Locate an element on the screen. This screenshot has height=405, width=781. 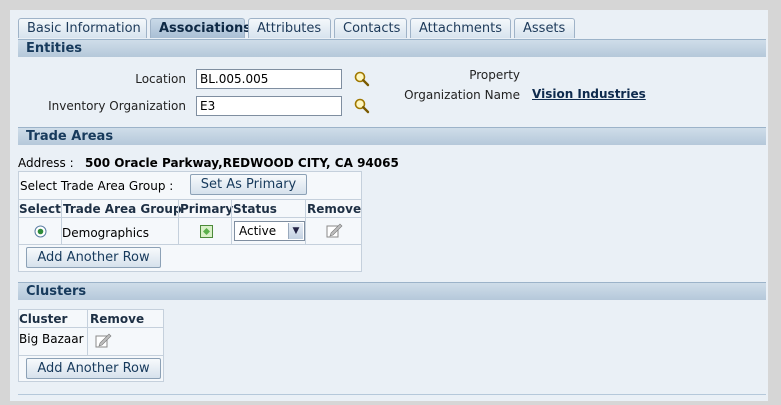
bottom-divider is located at coordinates (392, 394).